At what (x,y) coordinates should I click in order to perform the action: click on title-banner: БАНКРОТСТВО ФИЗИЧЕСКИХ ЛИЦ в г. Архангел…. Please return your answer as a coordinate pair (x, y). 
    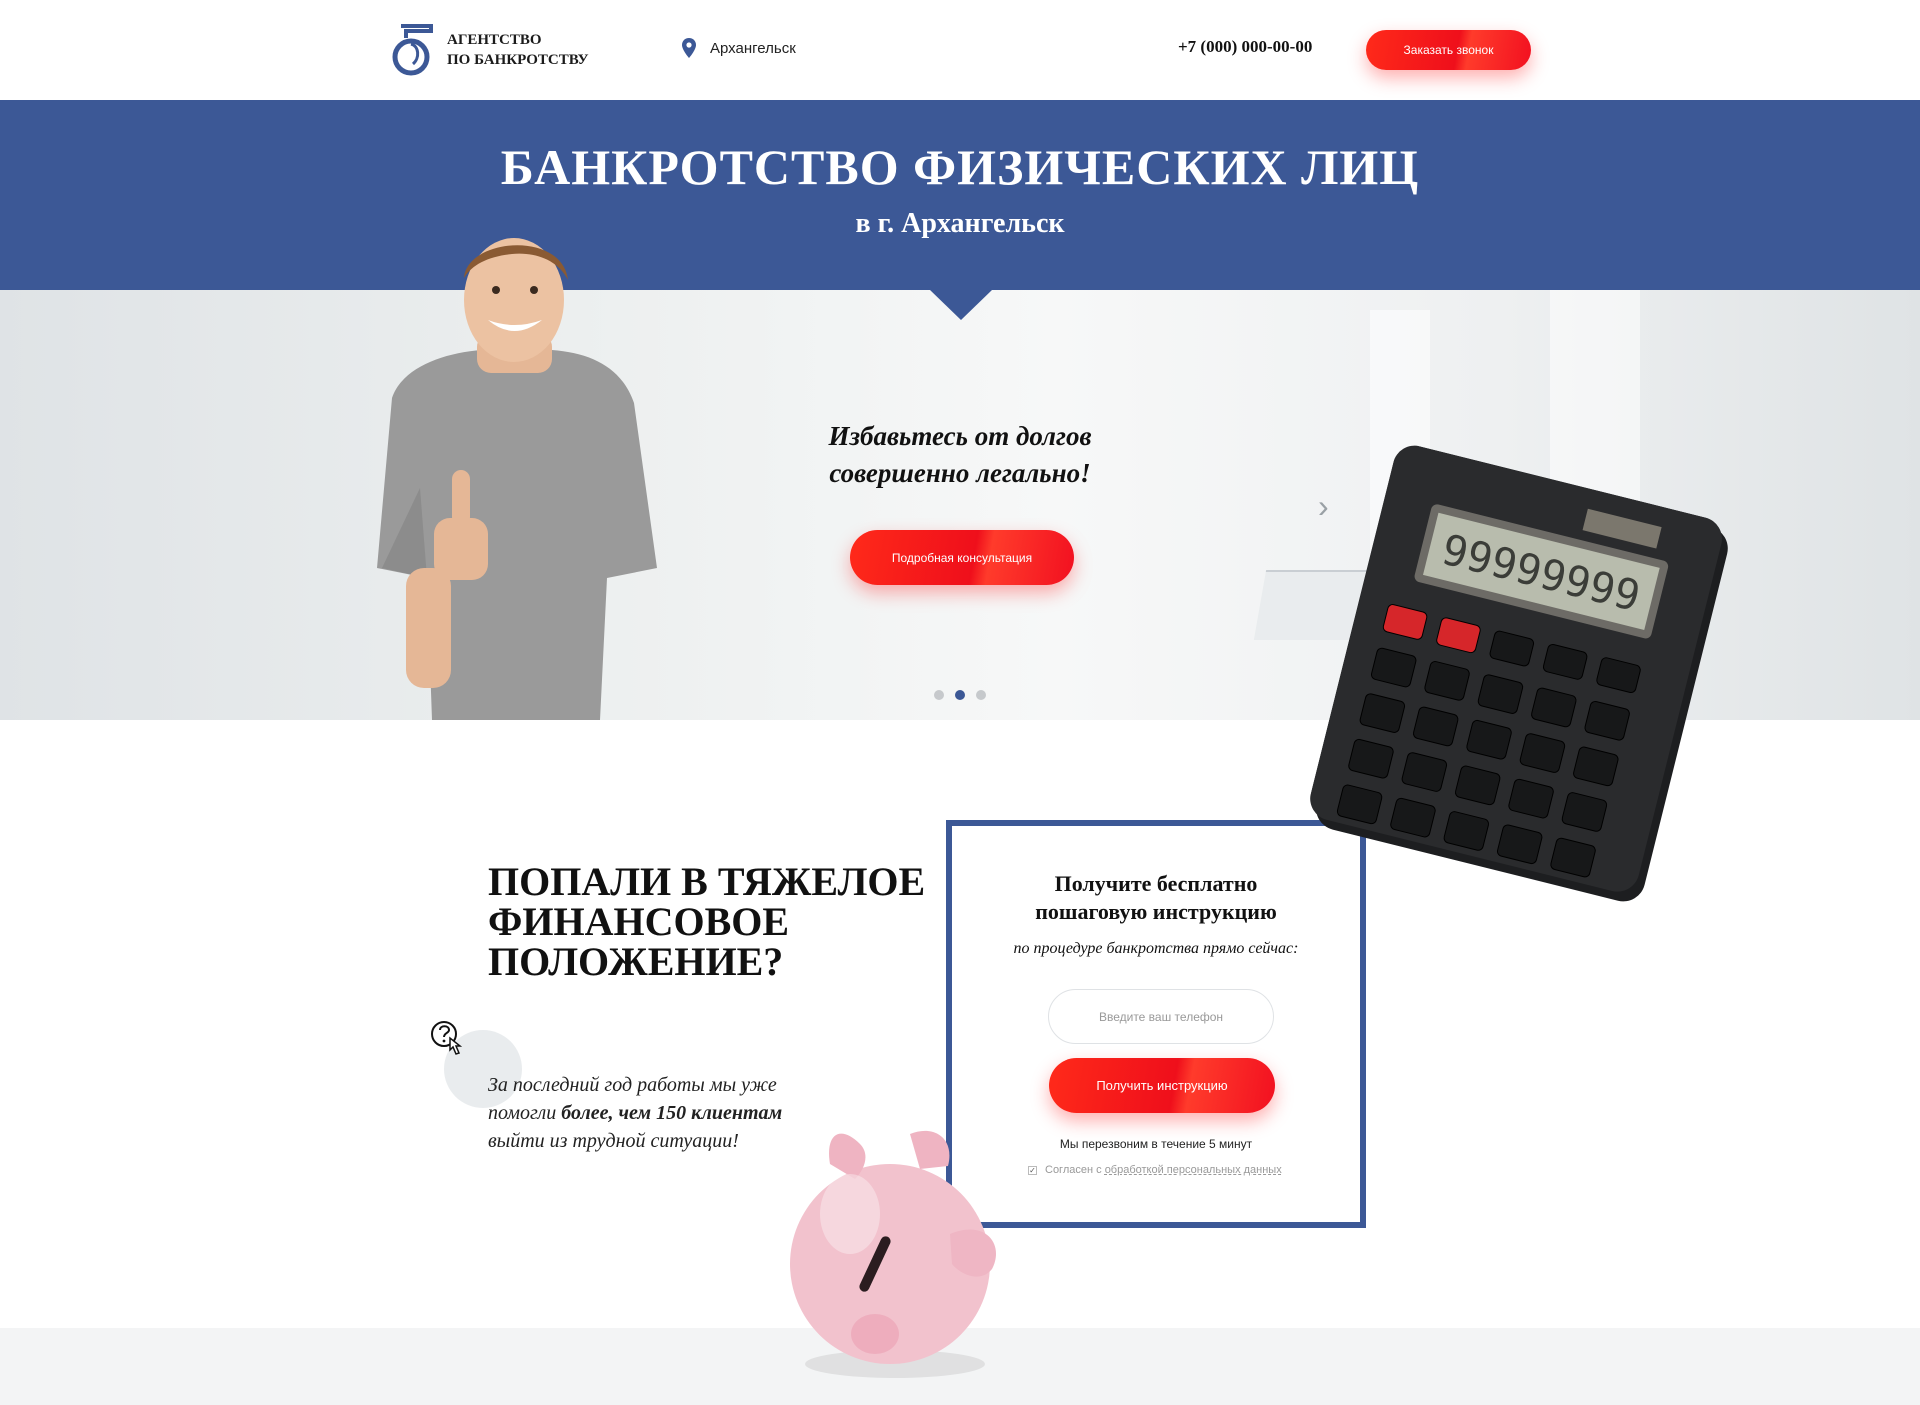
    Looking at the image, I should click on (960, 195).